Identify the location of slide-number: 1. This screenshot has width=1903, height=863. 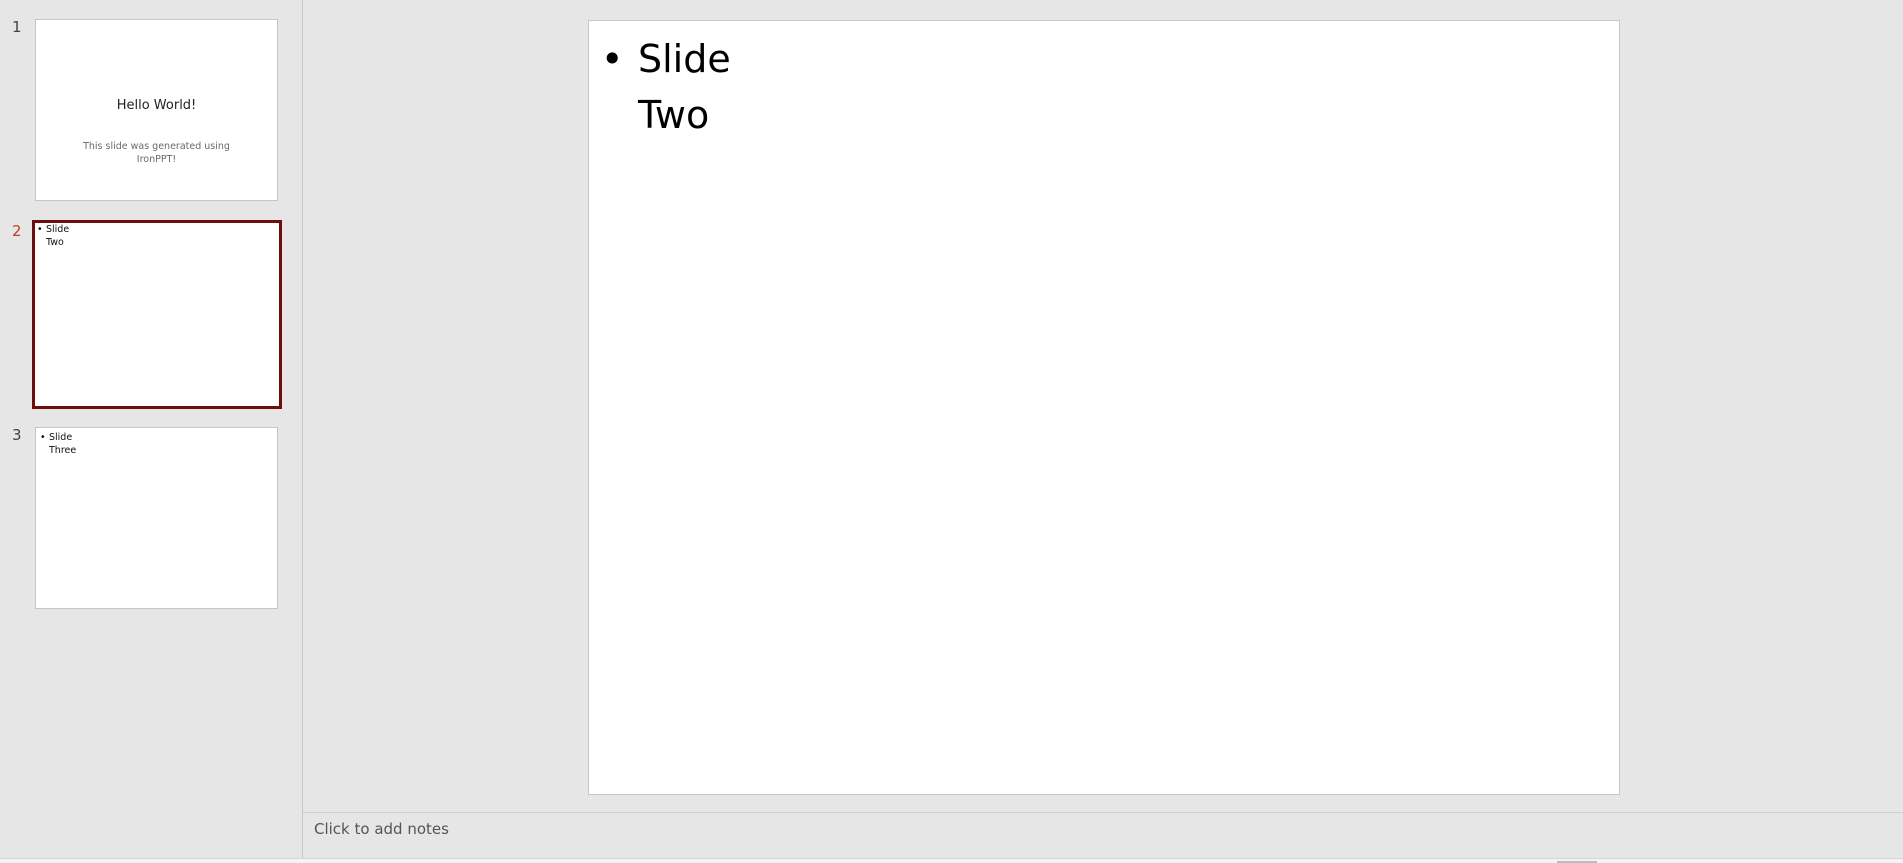
(17, 27).